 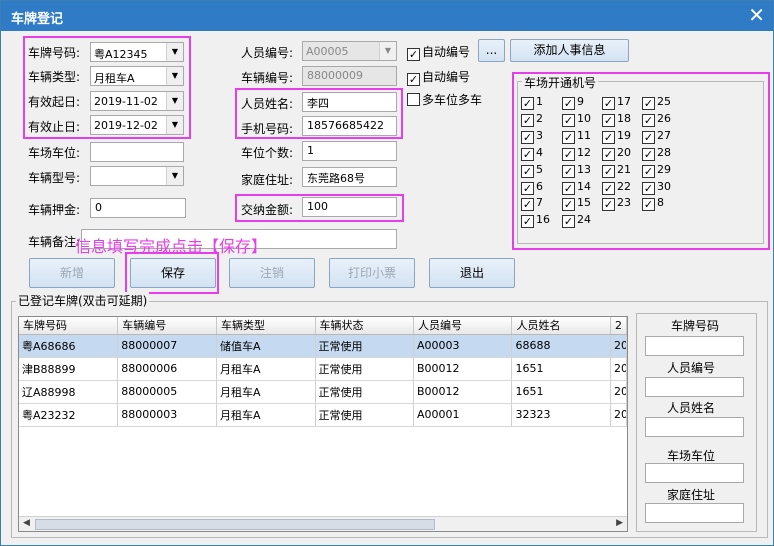 I want to click on station-checkbox: ✓ 24, so click(x=579, y=221).